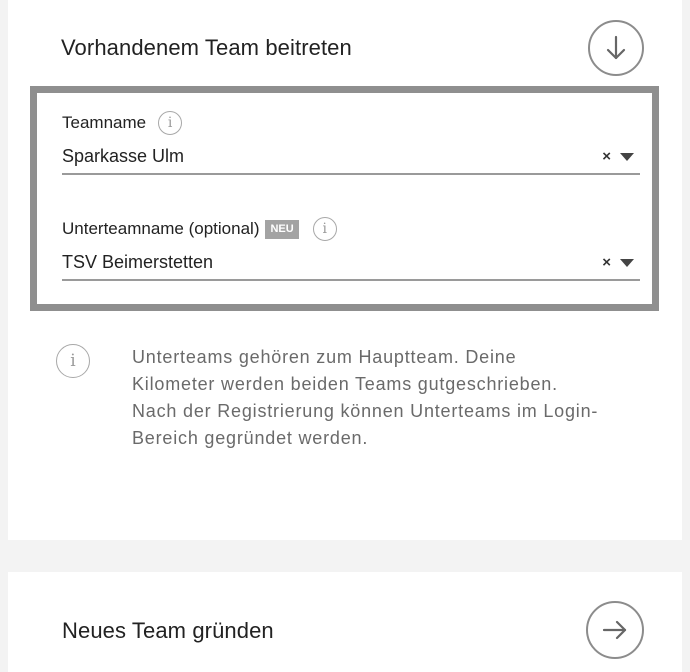 This screenshot has height=672, width=690. I want to click on subteam-clear-icon: ×, so click(606, 264).